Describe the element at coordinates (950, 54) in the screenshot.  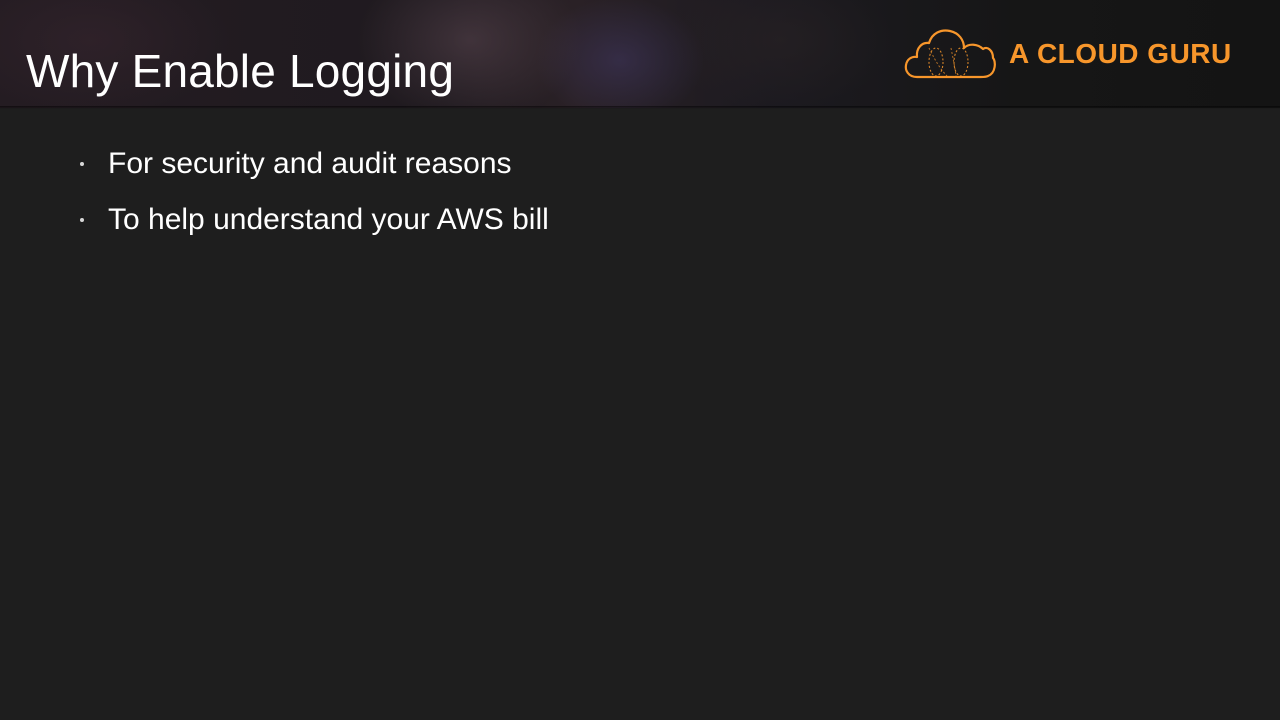
I see `cloud-icon` at that location.